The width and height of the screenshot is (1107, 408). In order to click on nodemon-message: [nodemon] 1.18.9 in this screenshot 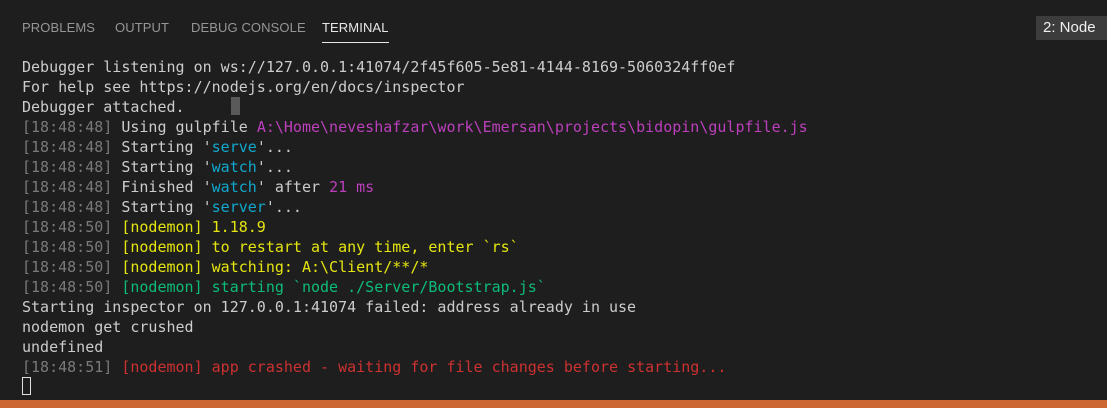, I will do `click(189, 227)`.